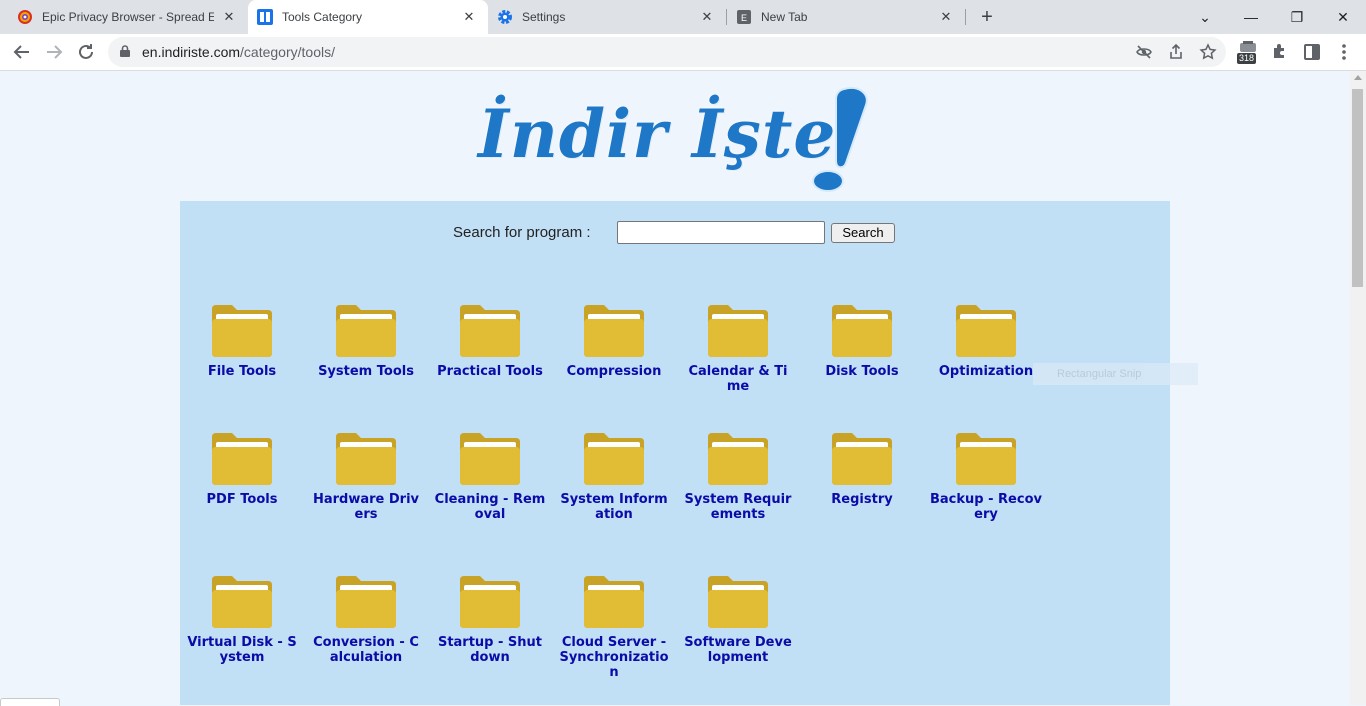  Describe the element at coordinates (986, 507) in the screenshot. I see `category-link: Backup - Recovery` at that location.